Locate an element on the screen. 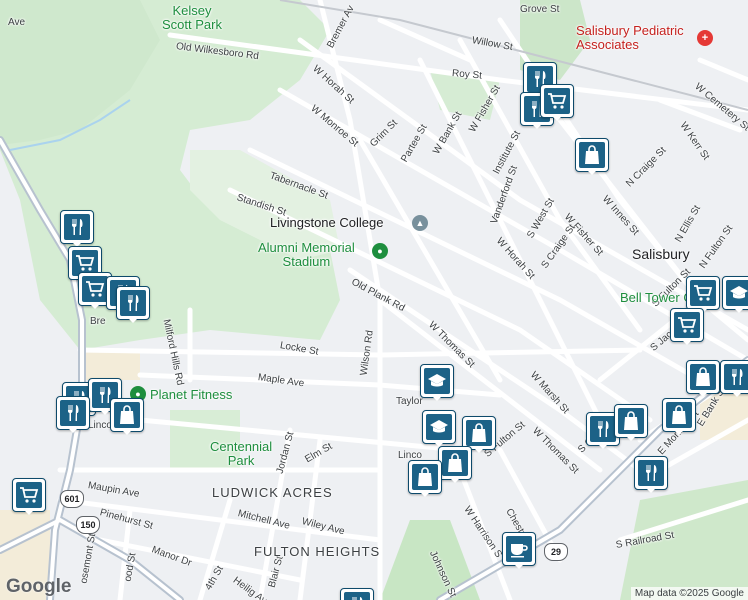  street-label: Taylor is located at coordinates (409, 401).